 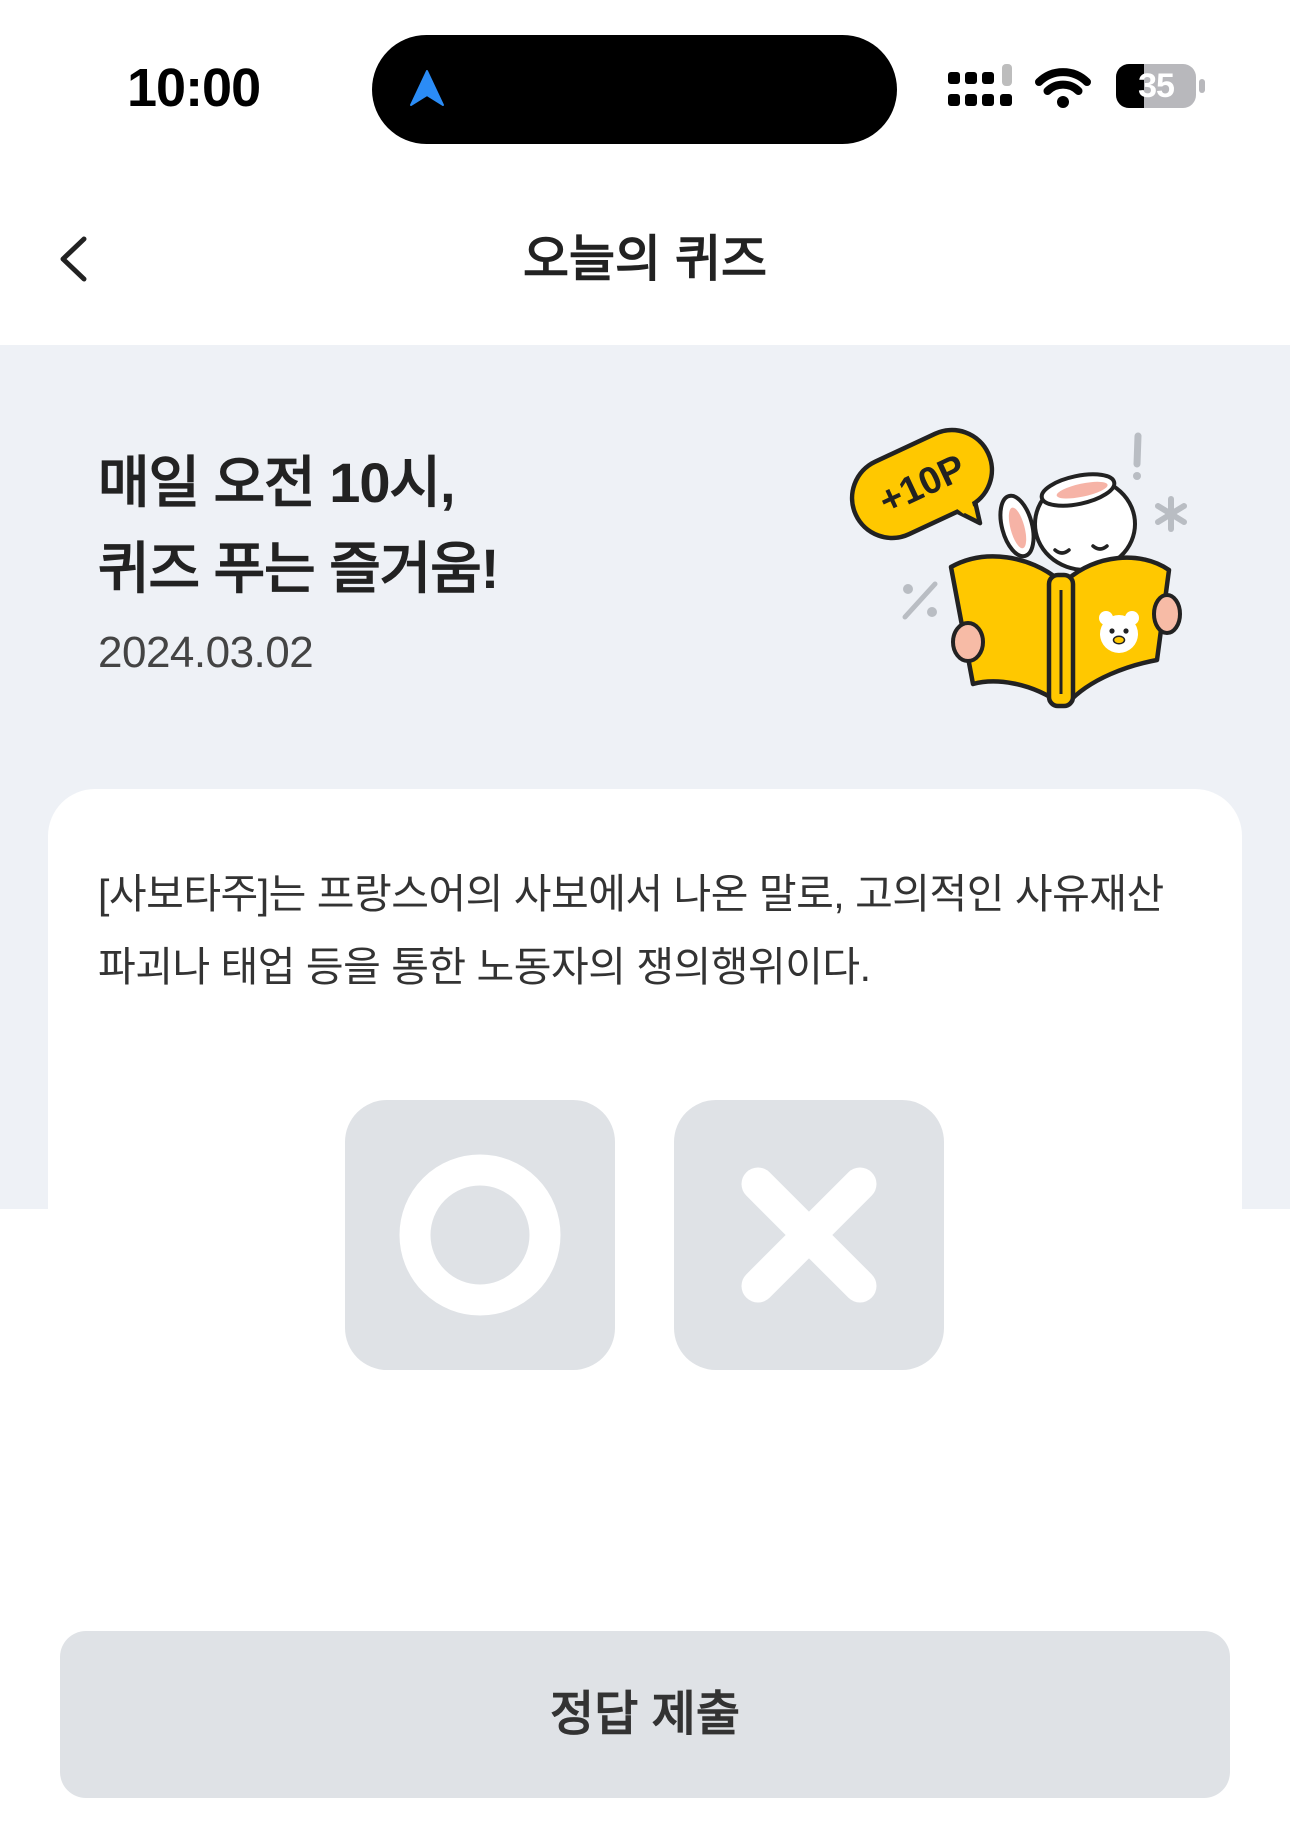 I want to click on asterisk-icon, so click(x=1171, y=514).